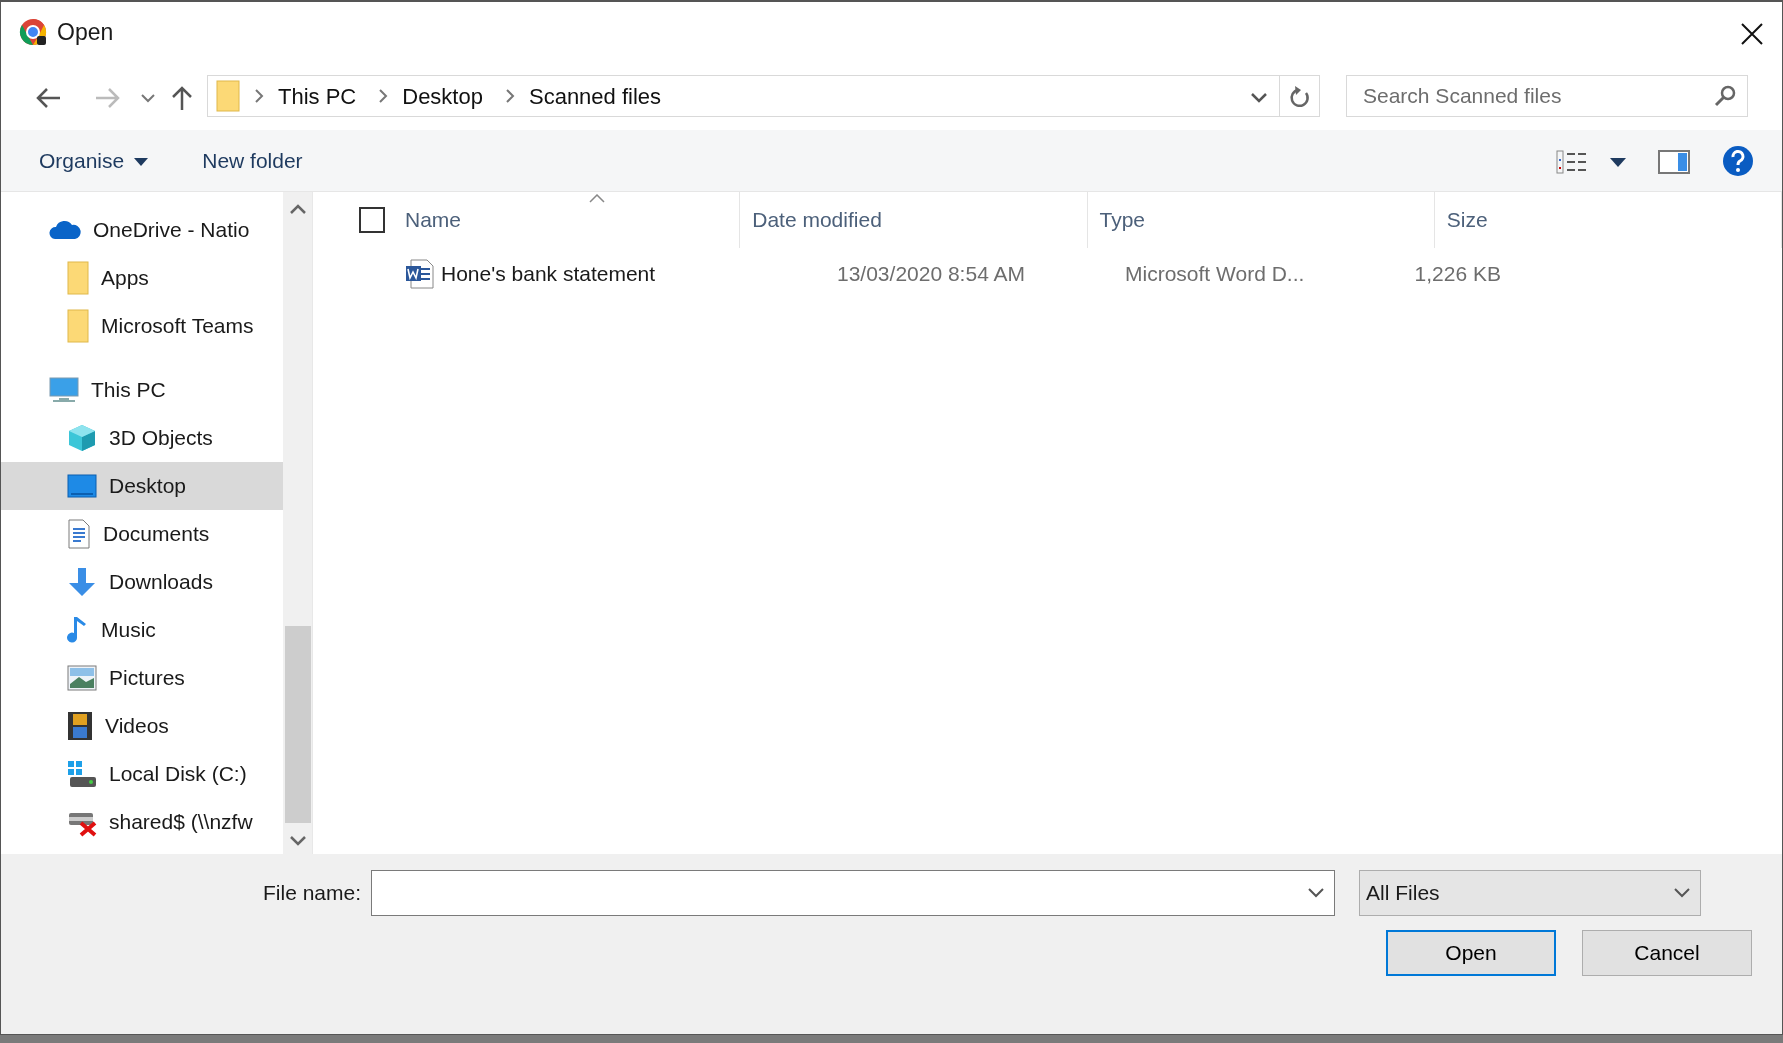 This screenshot has height=1043, width=1783. I want to click on sidebar-item: Music, so click(142, 630).